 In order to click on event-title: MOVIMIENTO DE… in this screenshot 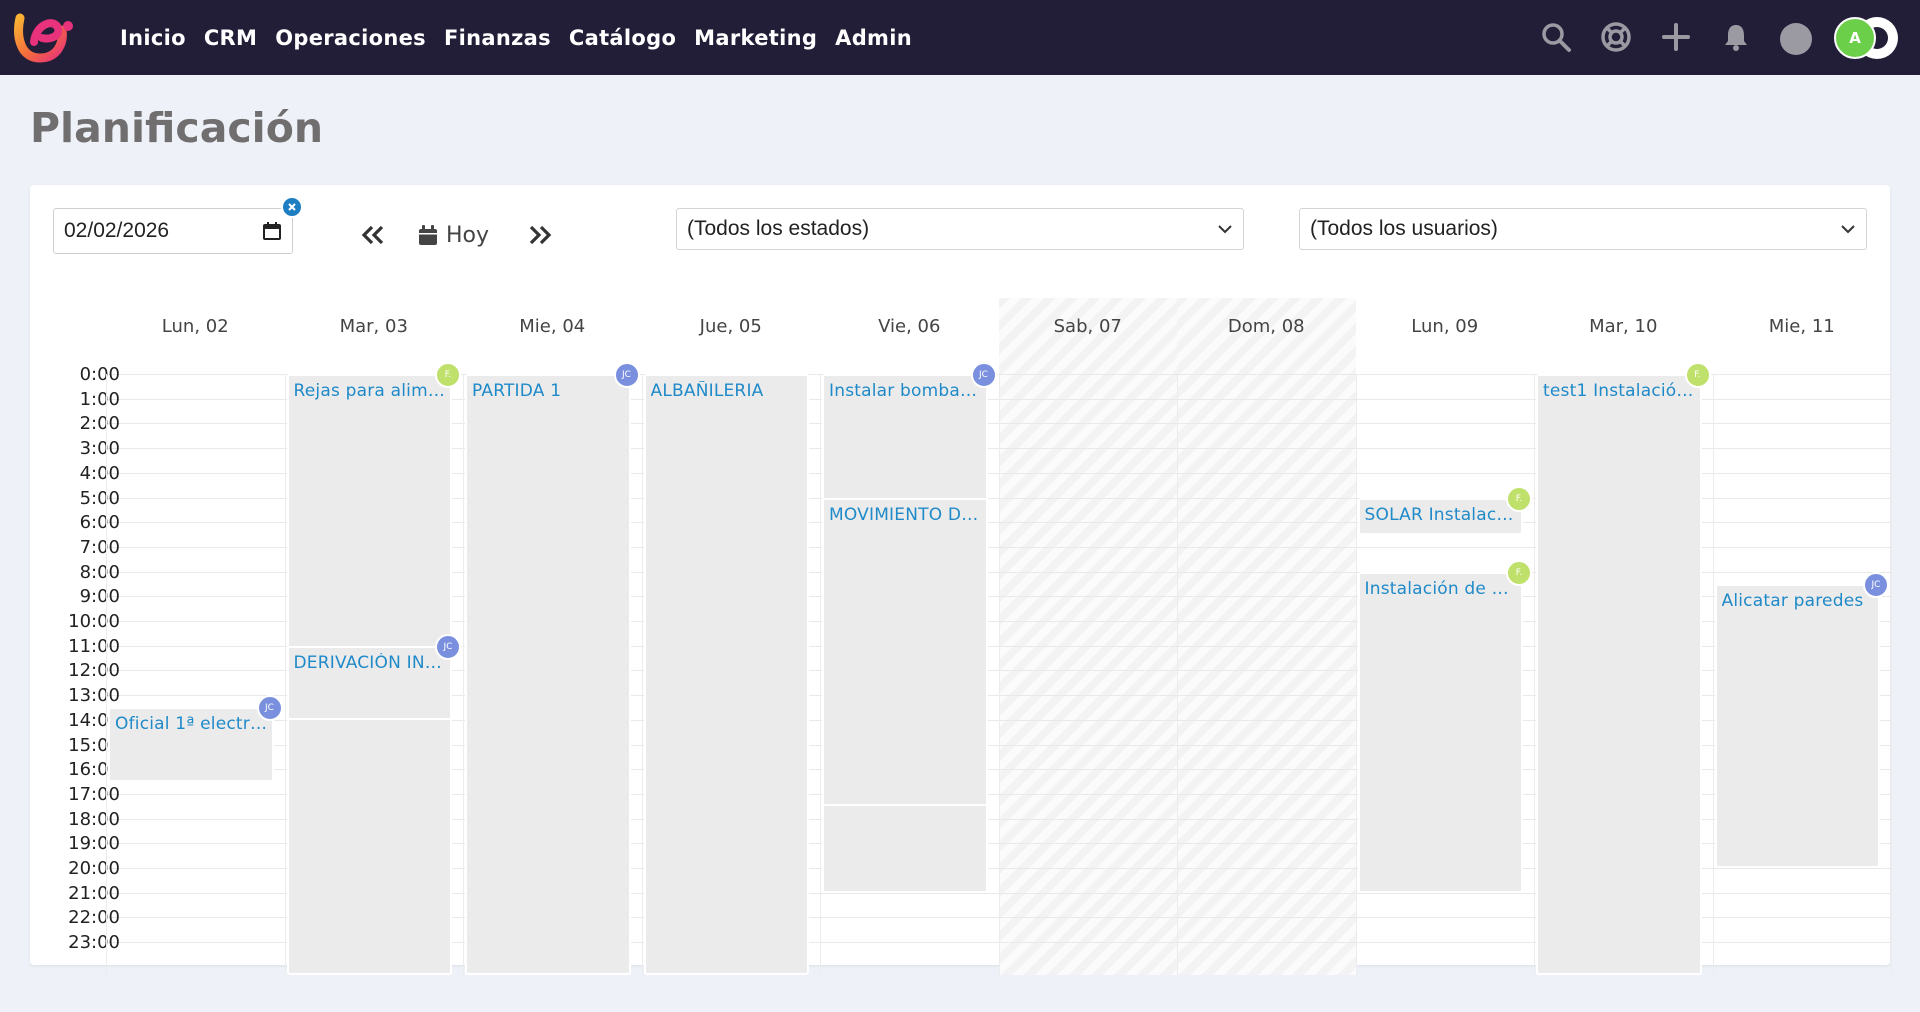, I will do `click(905, 514)`.